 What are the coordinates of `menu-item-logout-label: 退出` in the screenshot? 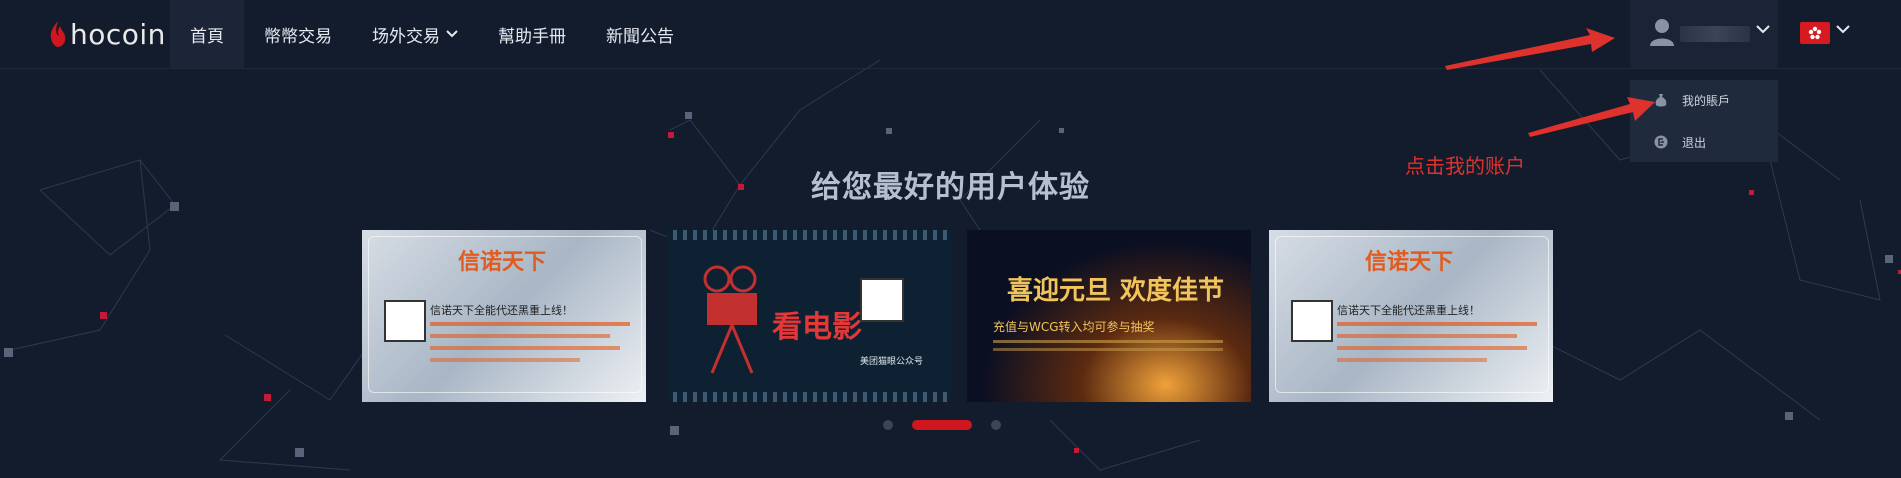 It's located at (1694, 142).